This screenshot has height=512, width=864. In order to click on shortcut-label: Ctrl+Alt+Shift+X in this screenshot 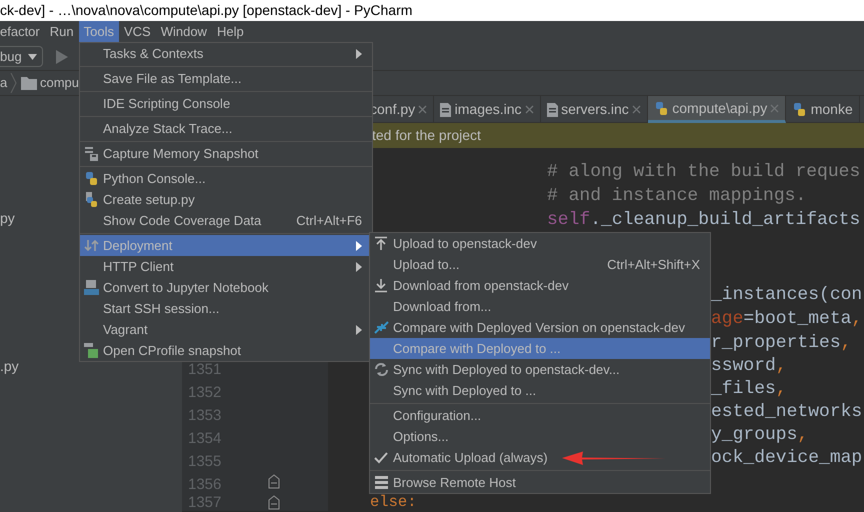, I will do `click(653, 265)`.